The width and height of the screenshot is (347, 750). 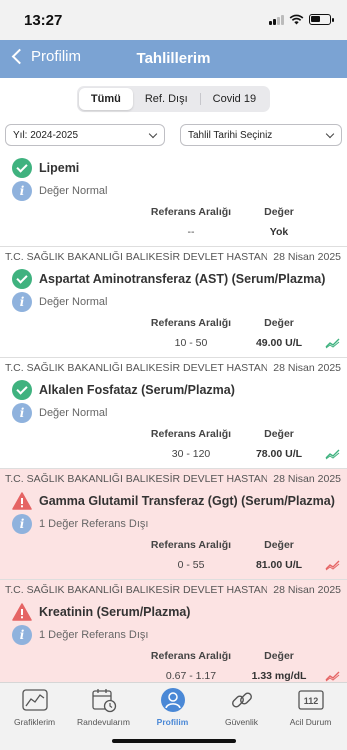 What do you see at coordinates (279, 565) in the screenshot?
I see `result-value: 81.00 U/L` at bounding box center [279, 565].